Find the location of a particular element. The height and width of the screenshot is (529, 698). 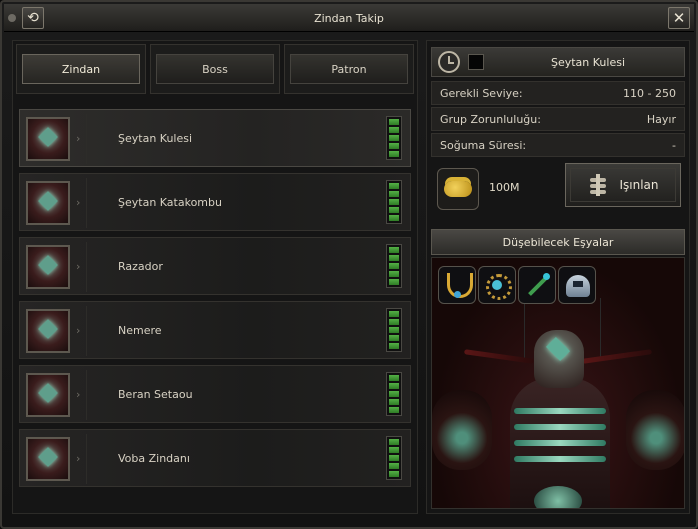

teleport-icon is located at coordinates (598, 185).